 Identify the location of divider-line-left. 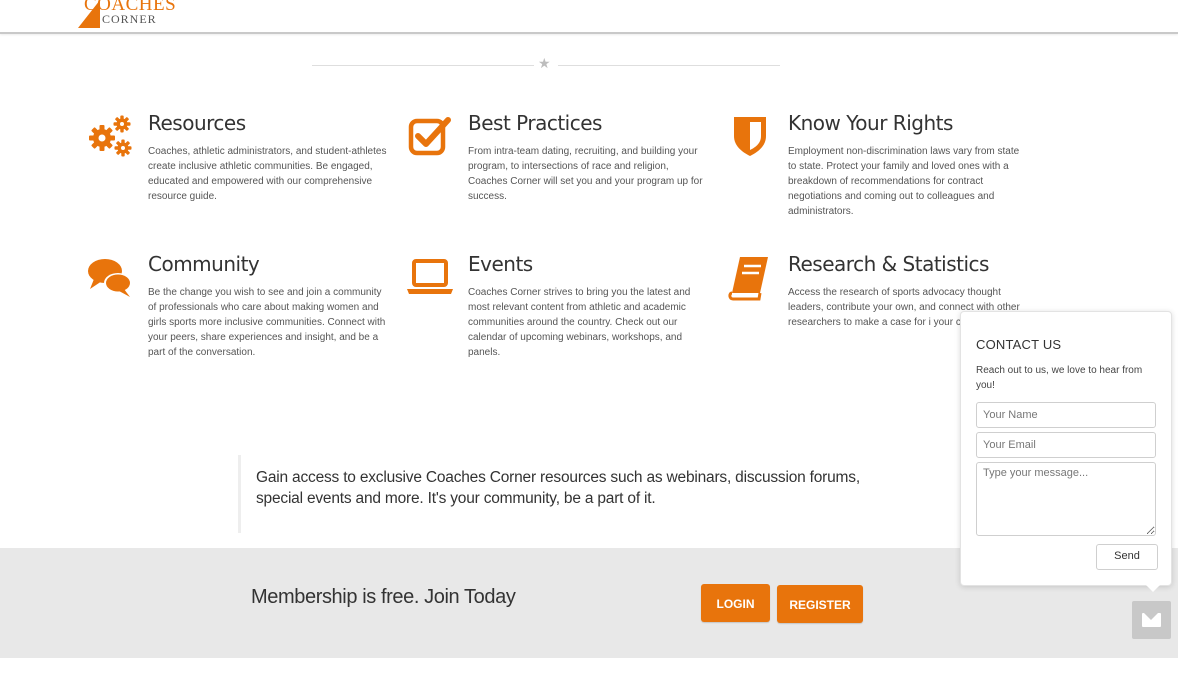
(423, 65).